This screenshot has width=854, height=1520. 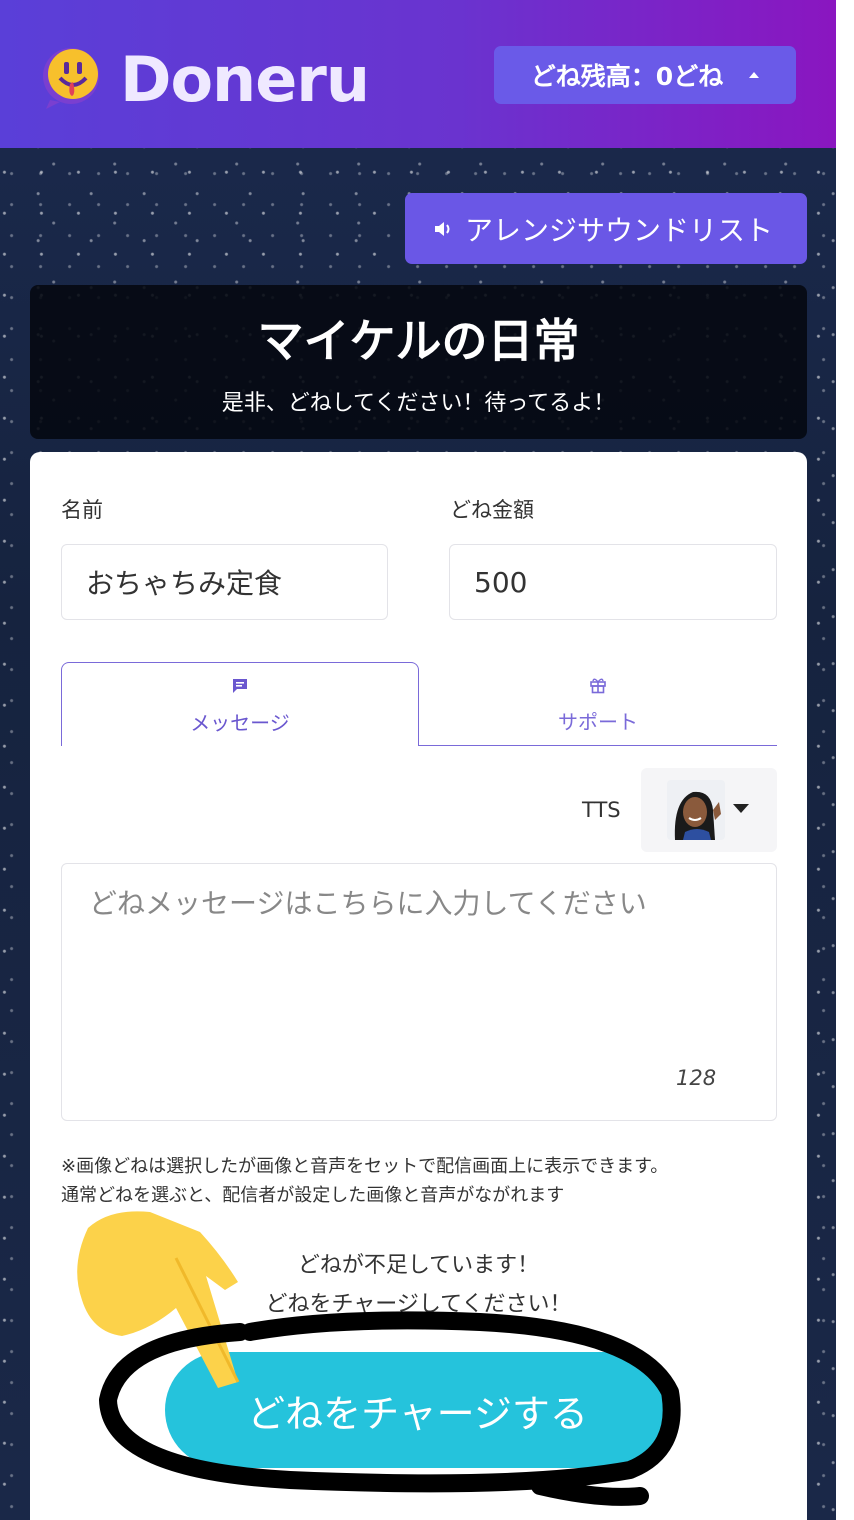 I want to click on balance-button: どね残高：0どね, so click(x=645, y=75).